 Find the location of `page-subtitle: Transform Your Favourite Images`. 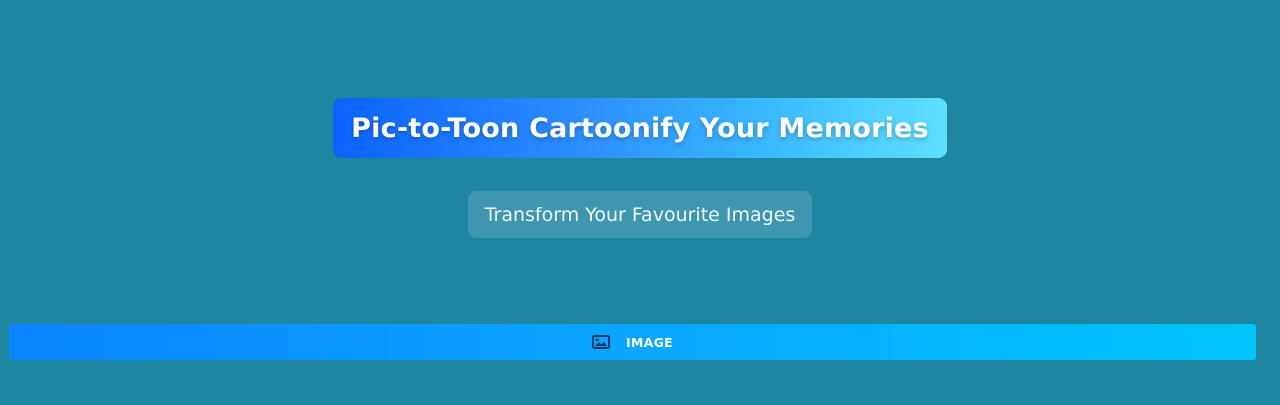

page-subtitle: Transform Your Favourite Images is located at coordinates (640, 214).